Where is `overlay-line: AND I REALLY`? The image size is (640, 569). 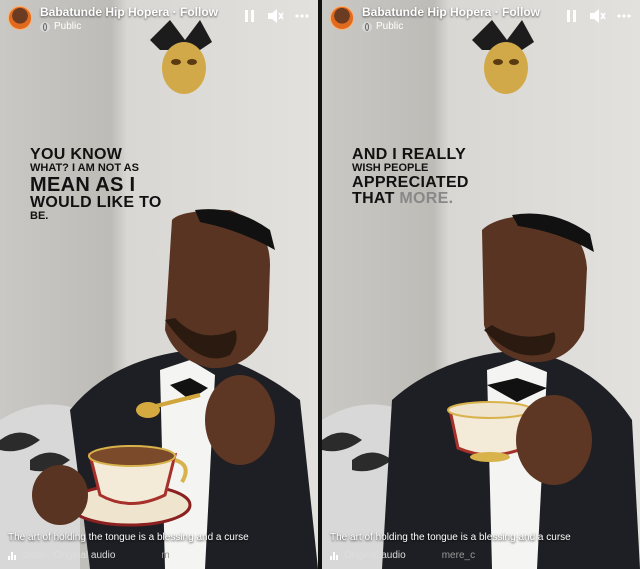
overlay-line: AND I REALLY is located at coordinates (409, 154).